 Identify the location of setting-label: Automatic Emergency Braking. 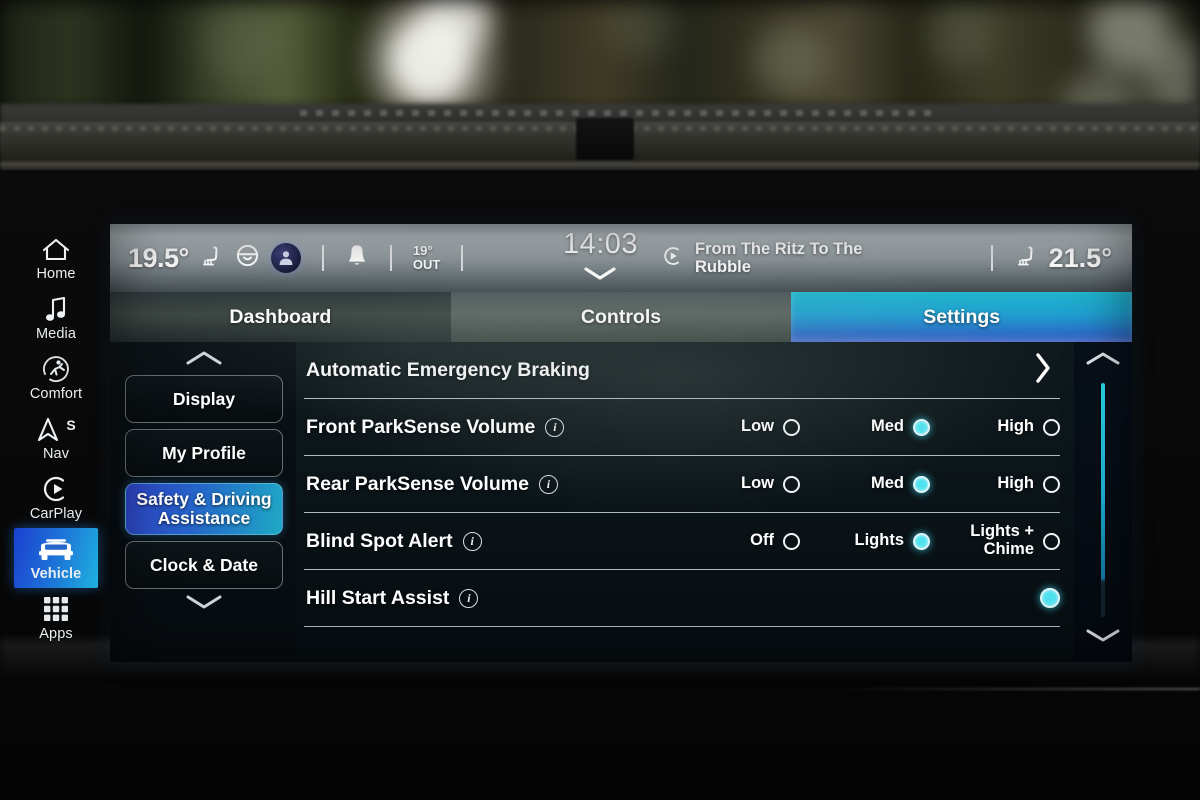
(447, 370).